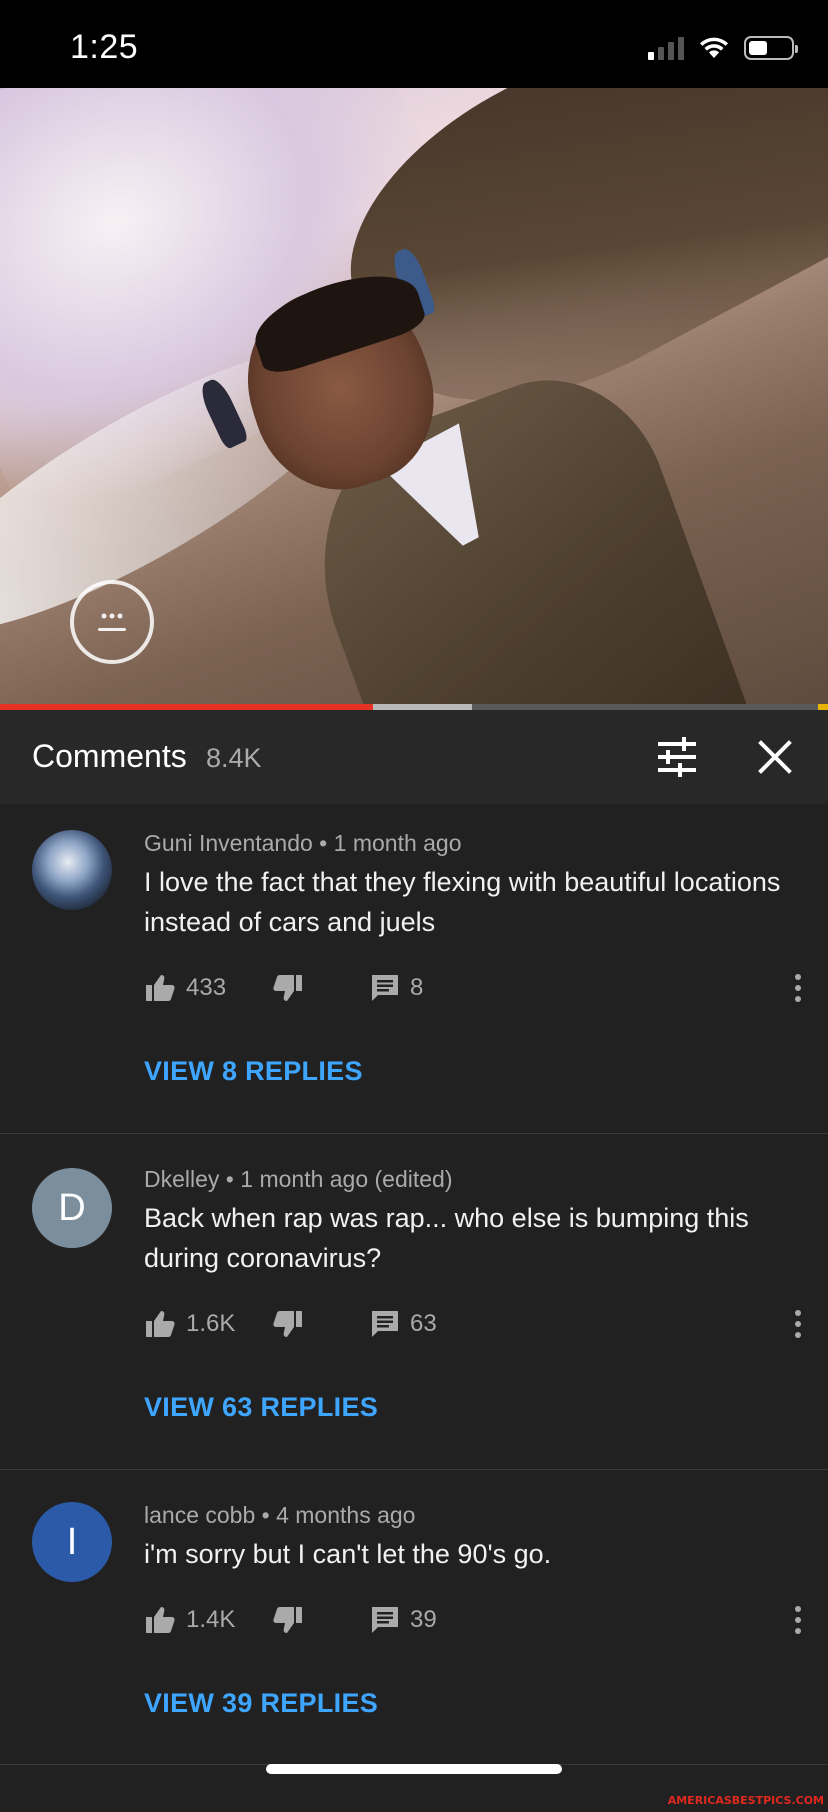  I want to click on home-indicator, so click(414, 1769).